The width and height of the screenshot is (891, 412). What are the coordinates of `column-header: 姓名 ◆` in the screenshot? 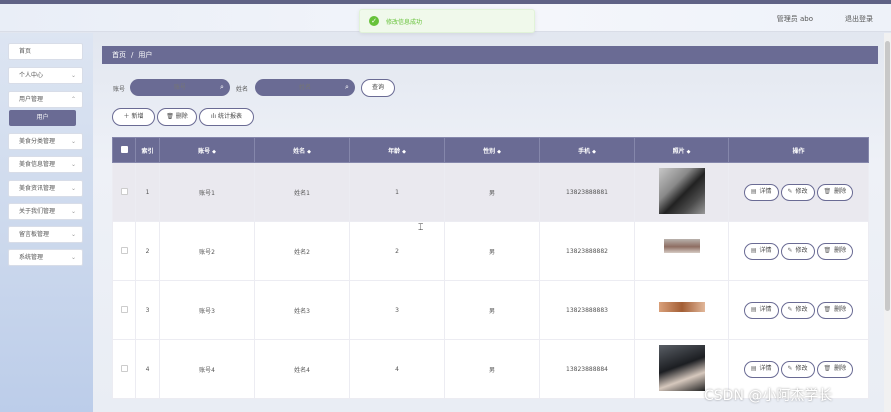 It's located at (302, 150).